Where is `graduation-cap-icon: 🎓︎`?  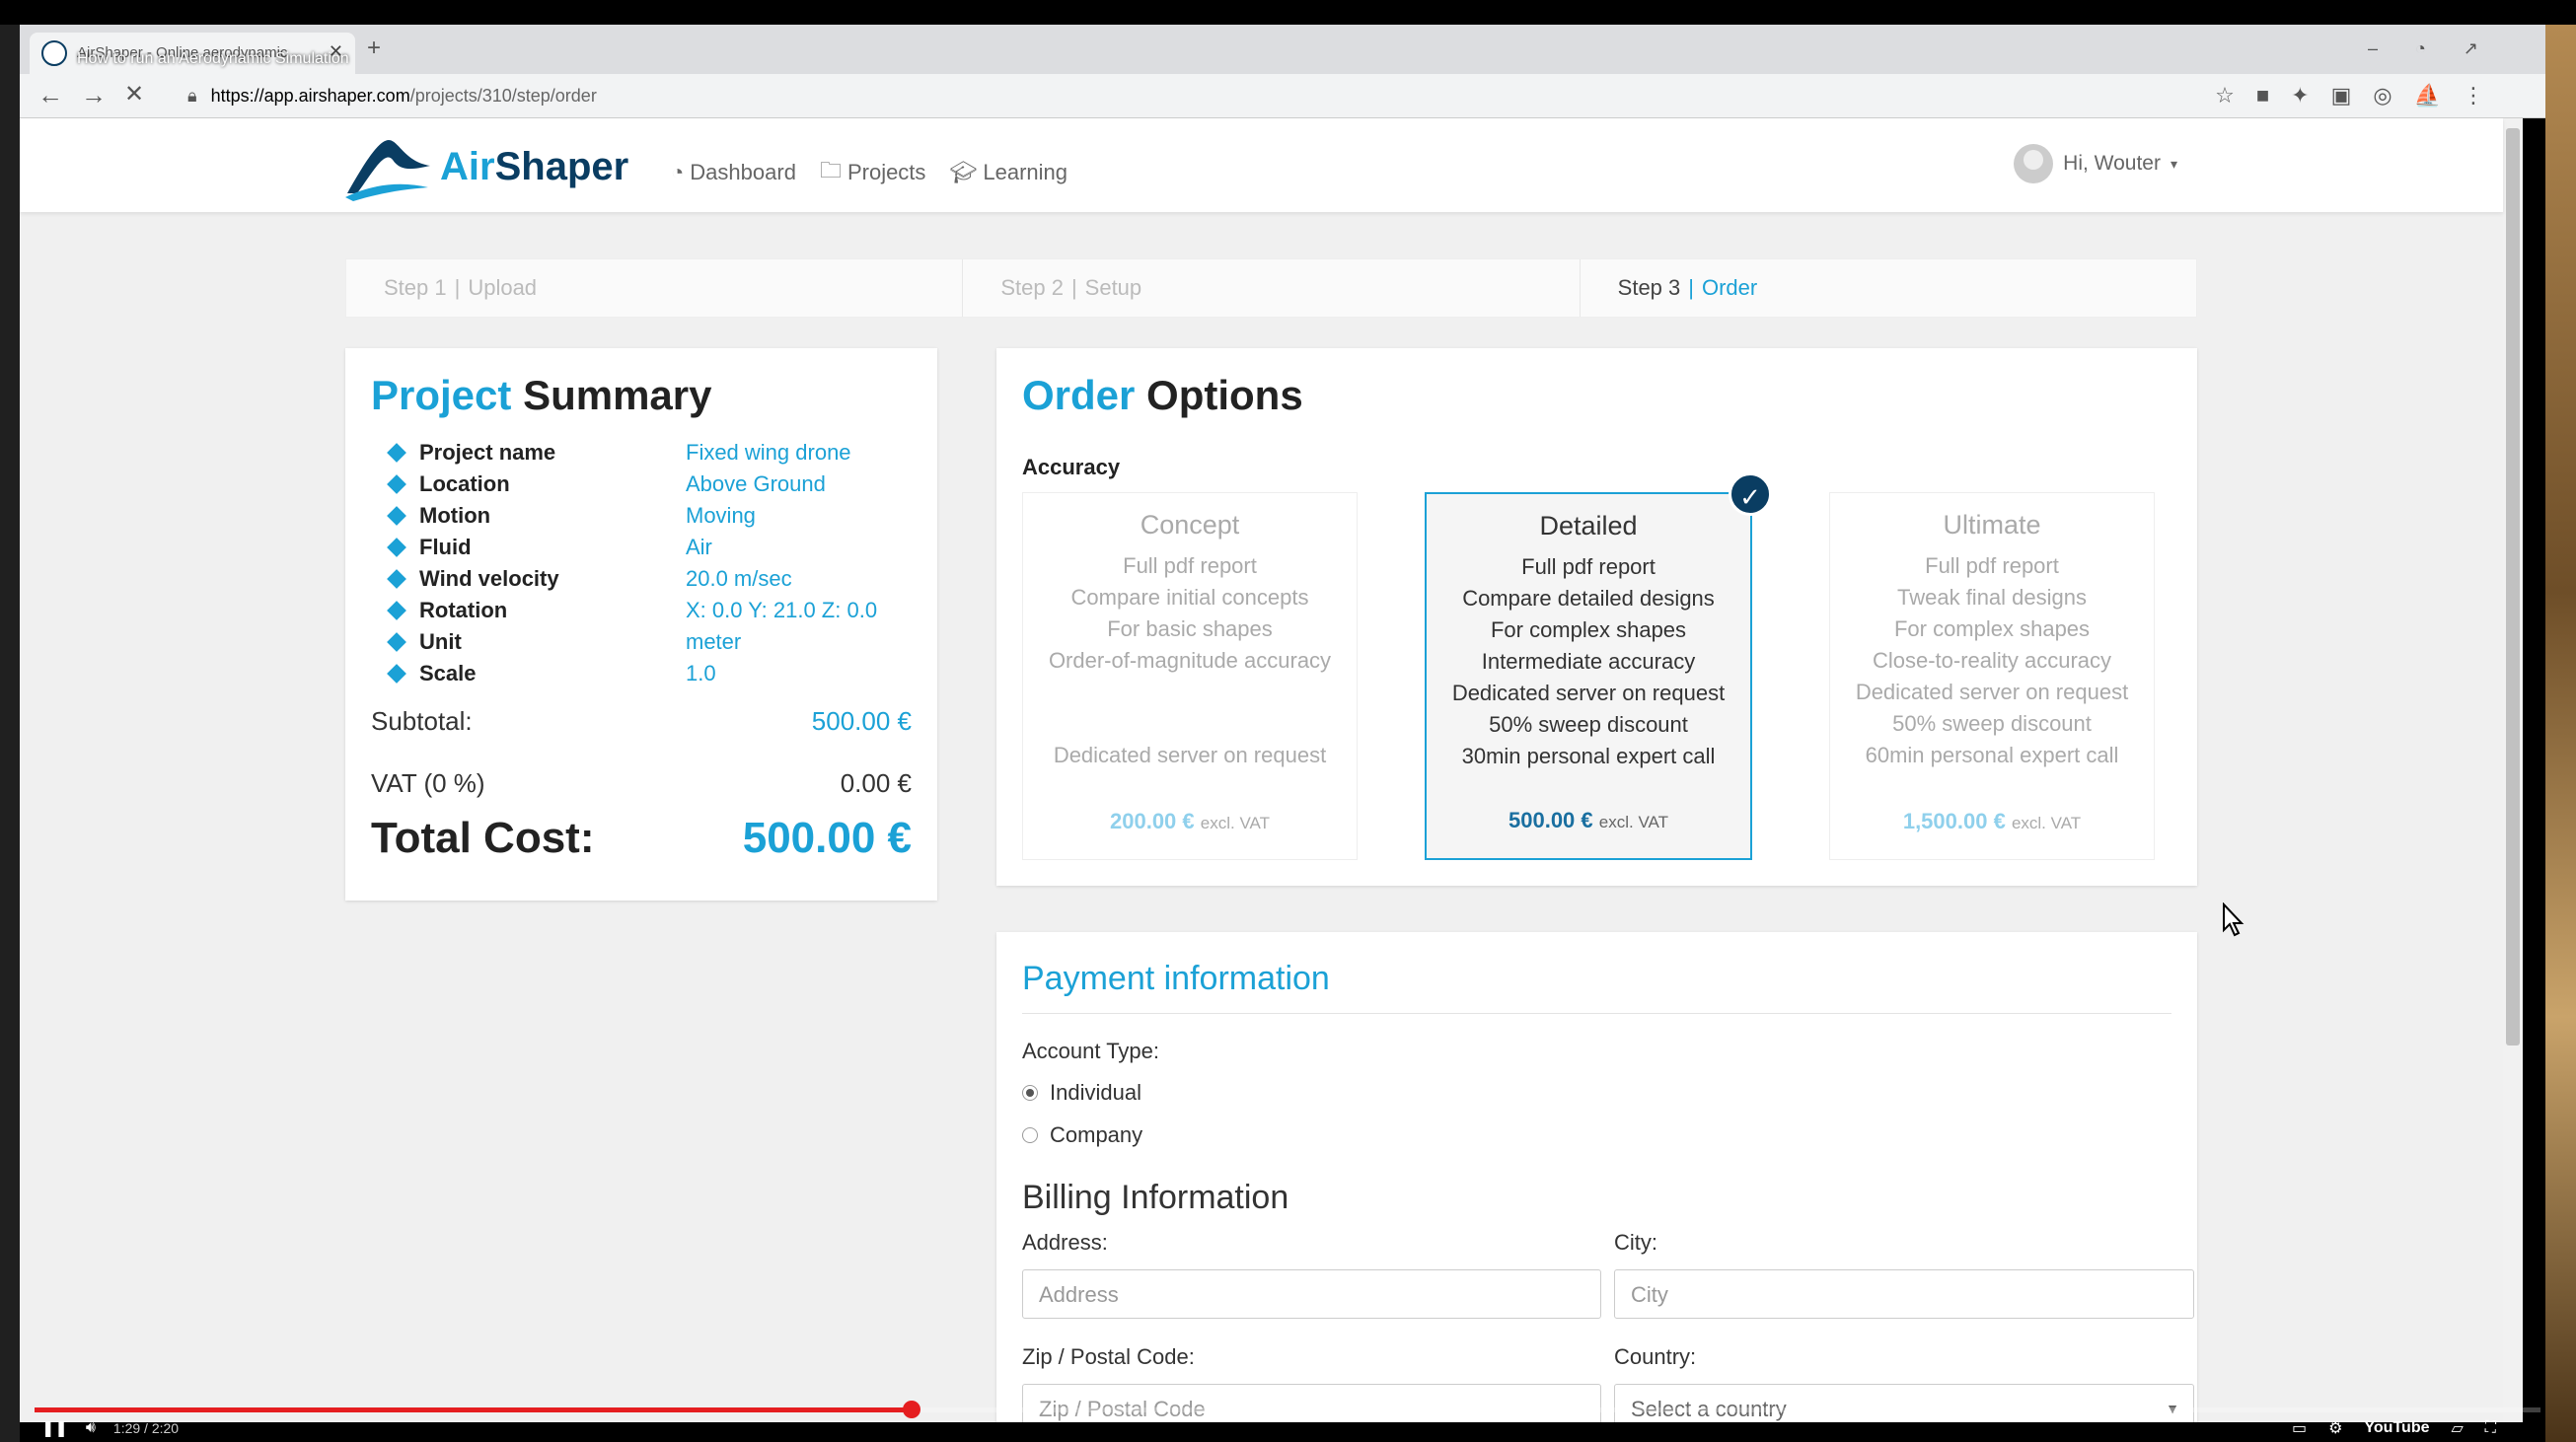 graduation-cap-icon: 🎓︎ is located at coordinates (963, 172).